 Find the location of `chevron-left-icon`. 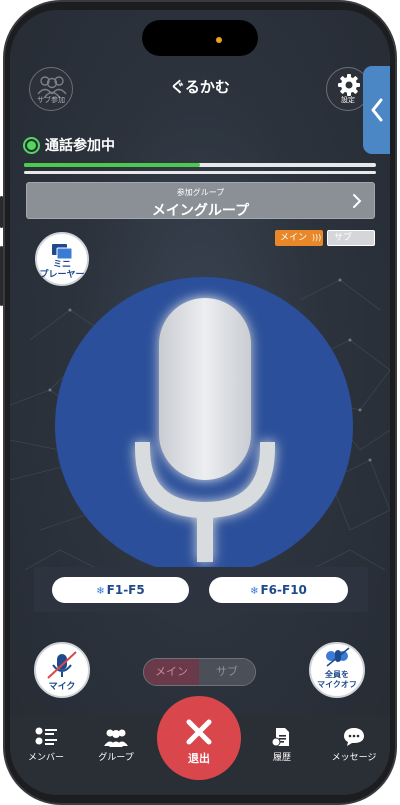

chevron-left-icon is located at coordinates (377, 110).